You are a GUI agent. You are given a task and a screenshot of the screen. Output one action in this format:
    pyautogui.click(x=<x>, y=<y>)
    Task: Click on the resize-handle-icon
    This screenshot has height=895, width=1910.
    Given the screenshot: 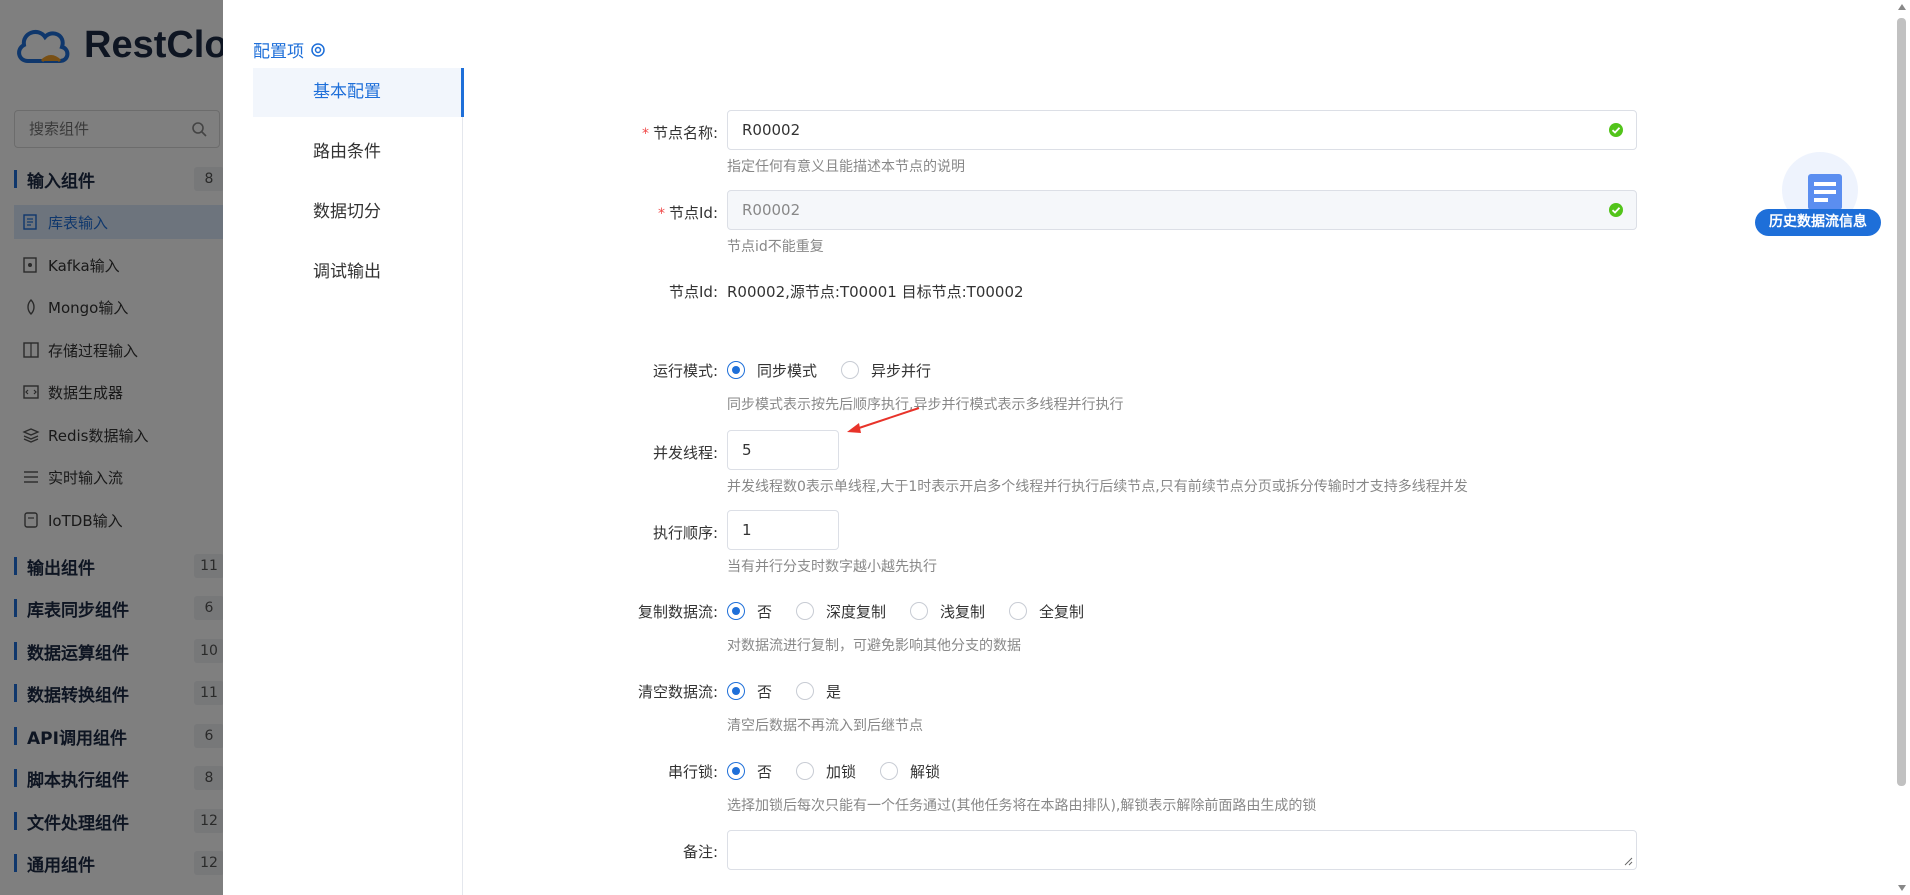 What is the action you would take?
    pyautogui.click(x=1628, y=861)
    